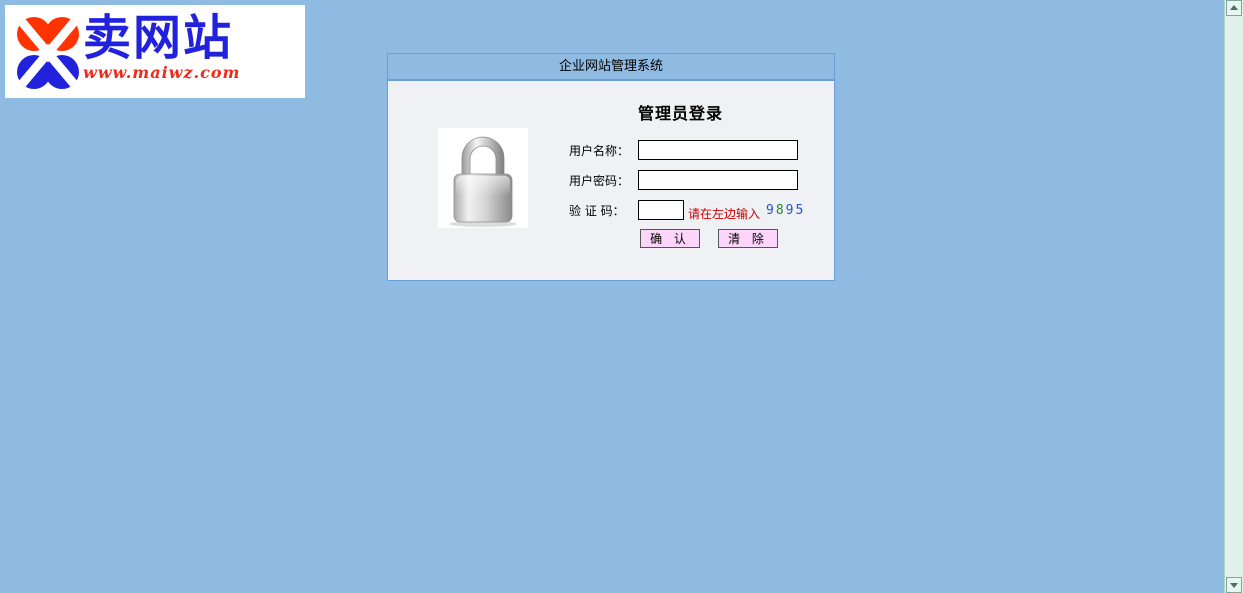  What do you see at coordinates (1234, 585) in the screenshot?
I see `scroll-down-arrow-icon` at bounding box center [1234, 585].